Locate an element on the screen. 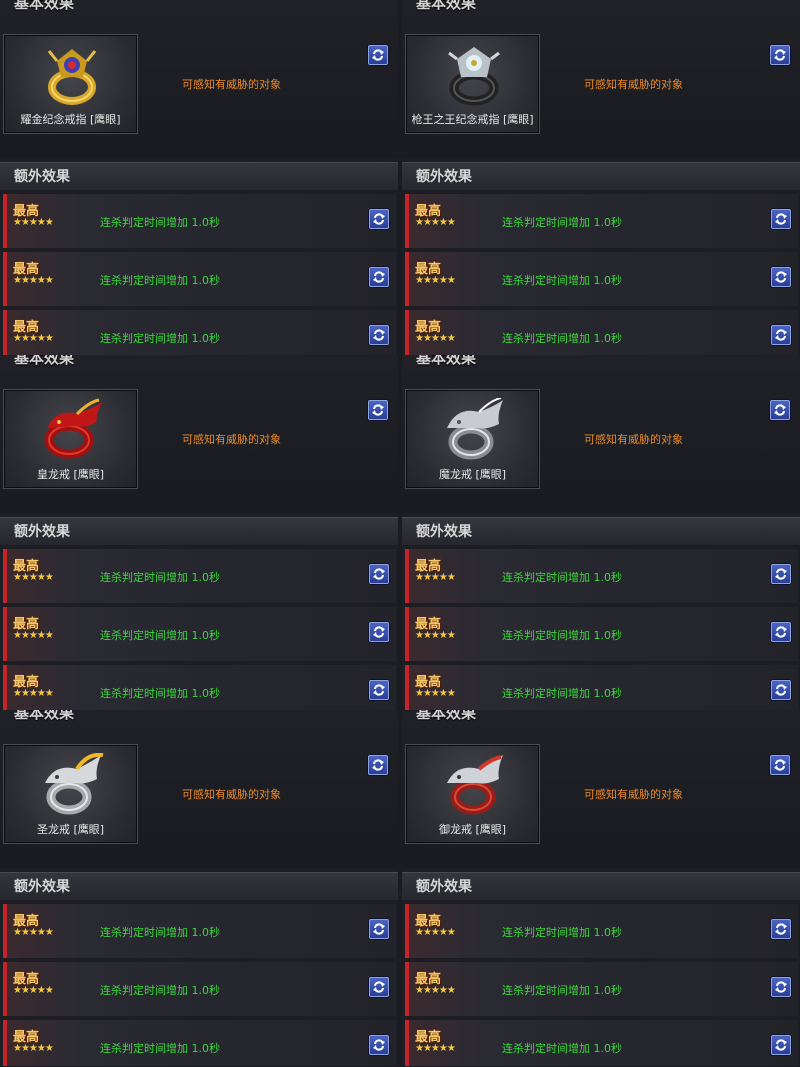 The image size is (800, 1067). item-name: 御龙戒 [鹰眼] is located at coordinates (472, 829).